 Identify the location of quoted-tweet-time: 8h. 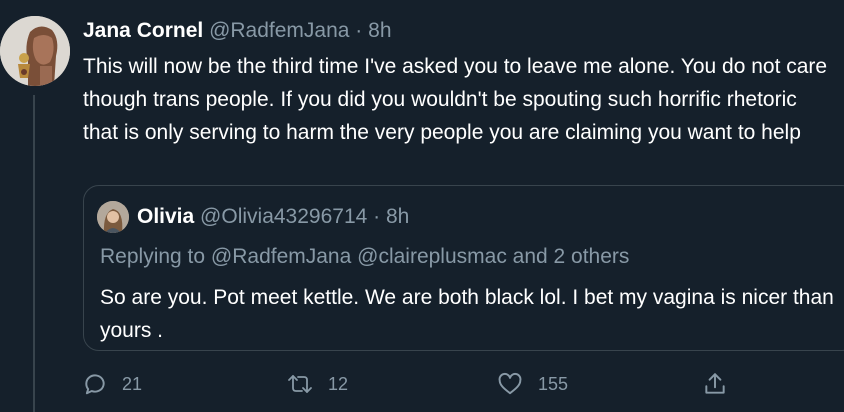
(398, 216).